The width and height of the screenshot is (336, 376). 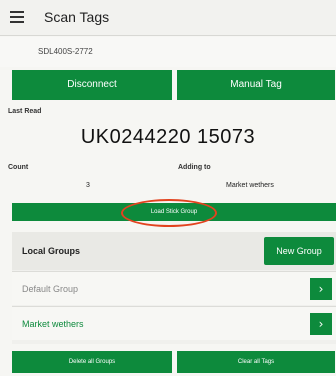 What do you see at coordinates (18, 167) in the screenshot?
I see `count-label: Count` at bounding box center [18, 167].